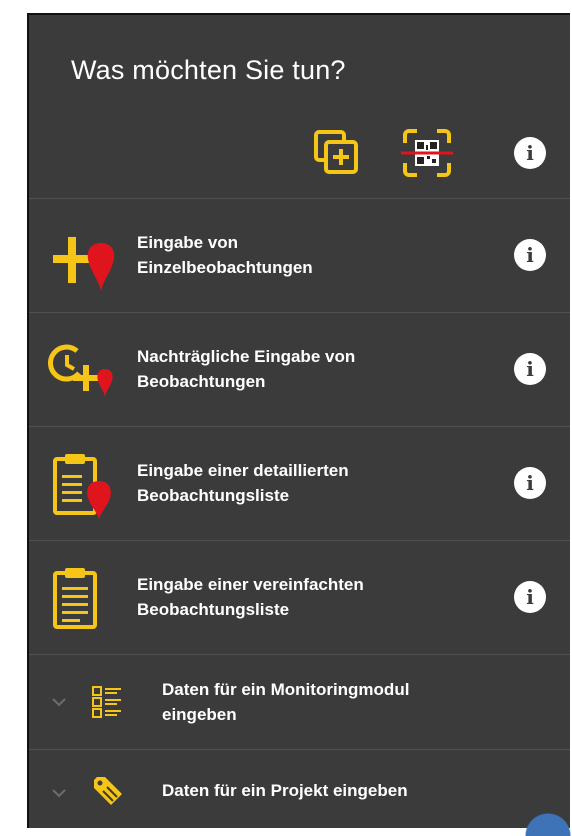 The width and height of the screenshot is (572, 836). Describe the element at coordinates (225, 267) in the screenshot. I see `label-line: Einzelbeobachtungen` at that location.